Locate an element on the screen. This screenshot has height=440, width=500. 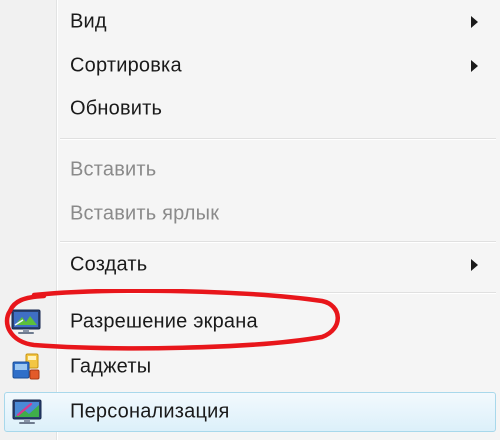
menu-item-sort: Сортировка is located at coordinates (248, 66).